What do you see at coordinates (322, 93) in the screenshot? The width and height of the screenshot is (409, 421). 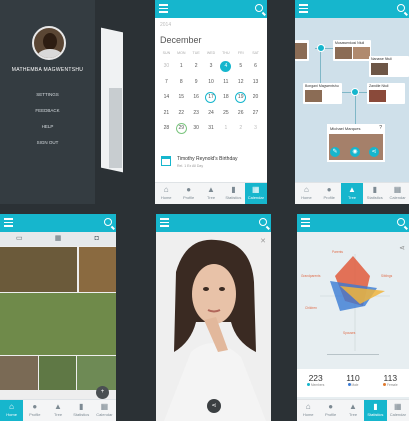 I see `person-card: Bongani Magwentshu` at bounding box center [322, 93].